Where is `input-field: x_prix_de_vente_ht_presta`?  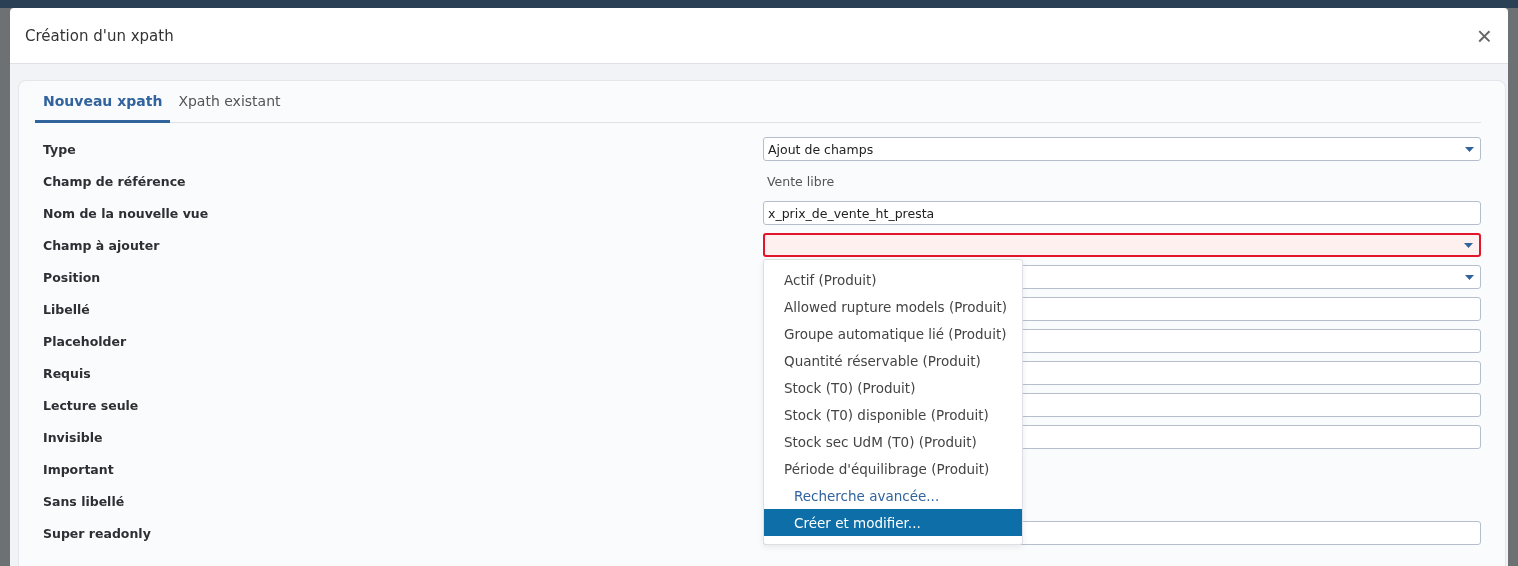 input-field: x_prix_de_vente_ht_presta is located at coordinates (1122, 213).